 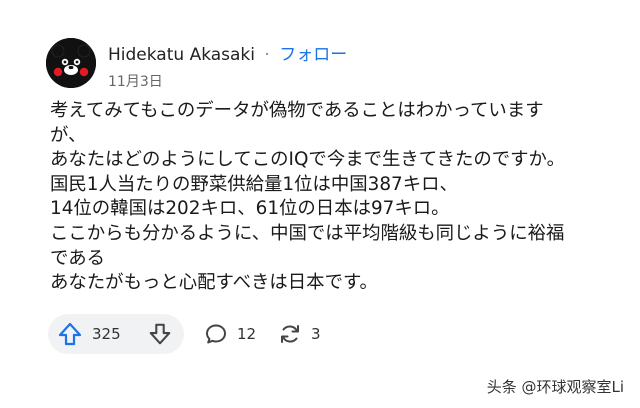 I want to click on comment-line: あなたはどのようにしてこのIQで今まで生きてきたのですか。, so click(x=307, y=160).